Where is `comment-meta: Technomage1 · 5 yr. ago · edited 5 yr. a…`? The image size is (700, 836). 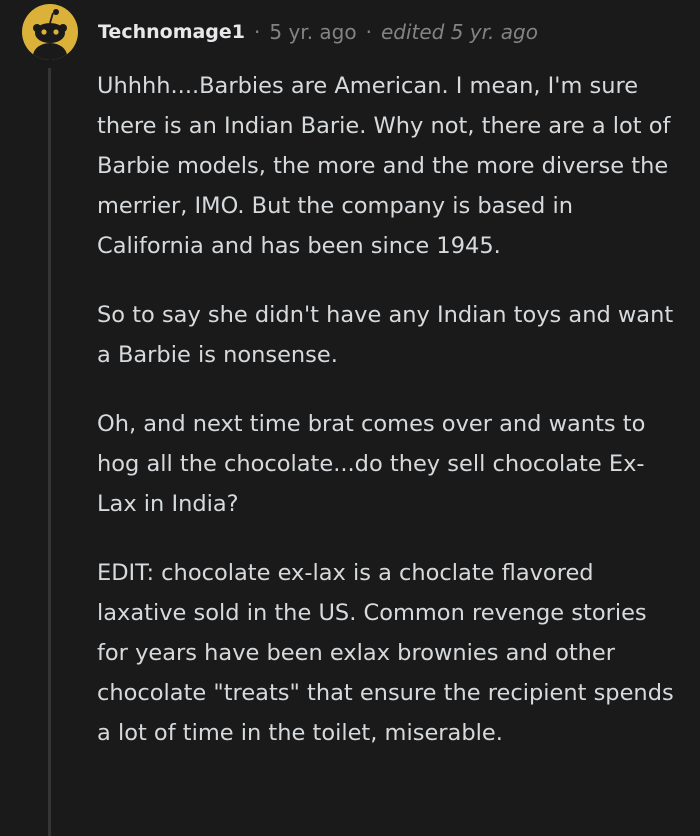 comment-meta: Technomage1 · 5 yr. ago · edited 5 yr. a… is located at coordinates (318, 32).